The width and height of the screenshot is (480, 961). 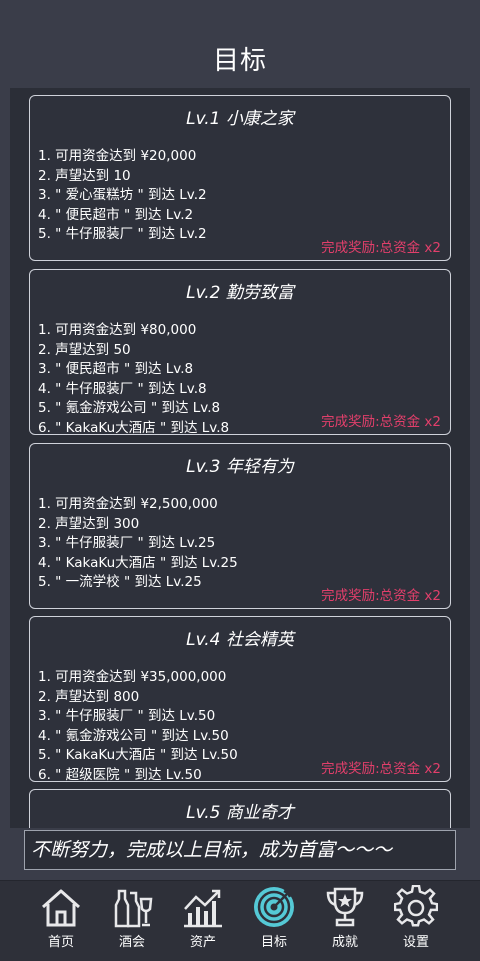 I want to click on goal-item: 3. " 爱心蛋糕坊 " 到达 Lv.2, so click(x=122, y=195).